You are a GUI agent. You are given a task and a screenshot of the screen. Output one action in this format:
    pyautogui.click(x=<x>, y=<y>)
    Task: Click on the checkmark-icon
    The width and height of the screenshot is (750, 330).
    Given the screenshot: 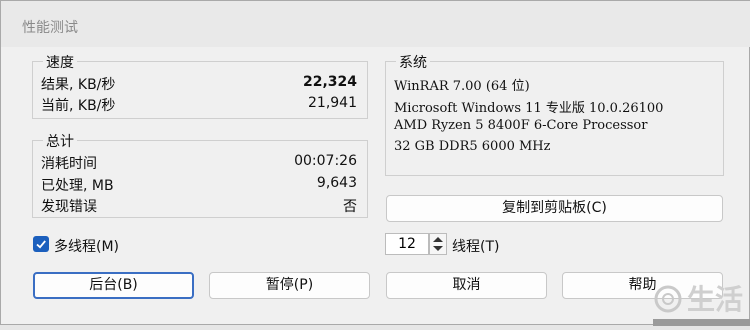 What is the action you would take?
    pyautogui.click(x=41, y=244)
    